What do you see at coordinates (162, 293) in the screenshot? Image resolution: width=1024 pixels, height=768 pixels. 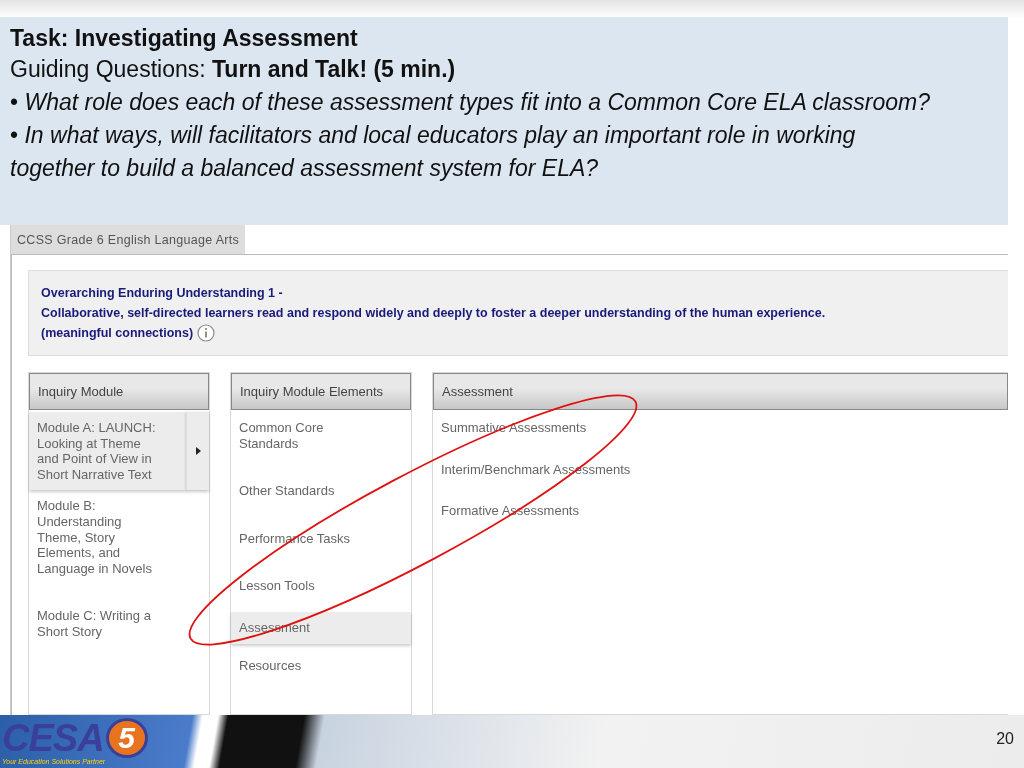 I see `understanding-title: Overarching Enduring Understanding 1 -` at bounding box center [162, 293].